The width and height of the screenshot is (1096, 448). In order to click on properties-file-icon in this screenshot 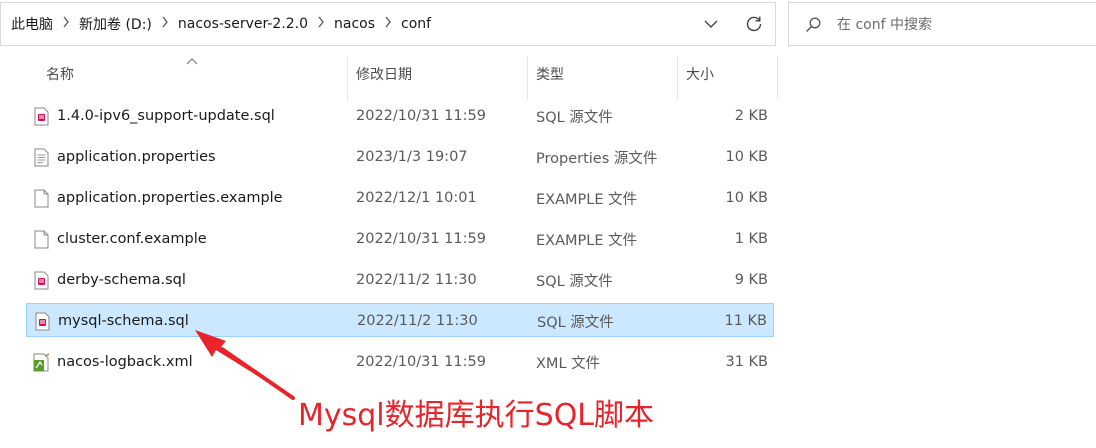, I will do `click(41, 157)`.